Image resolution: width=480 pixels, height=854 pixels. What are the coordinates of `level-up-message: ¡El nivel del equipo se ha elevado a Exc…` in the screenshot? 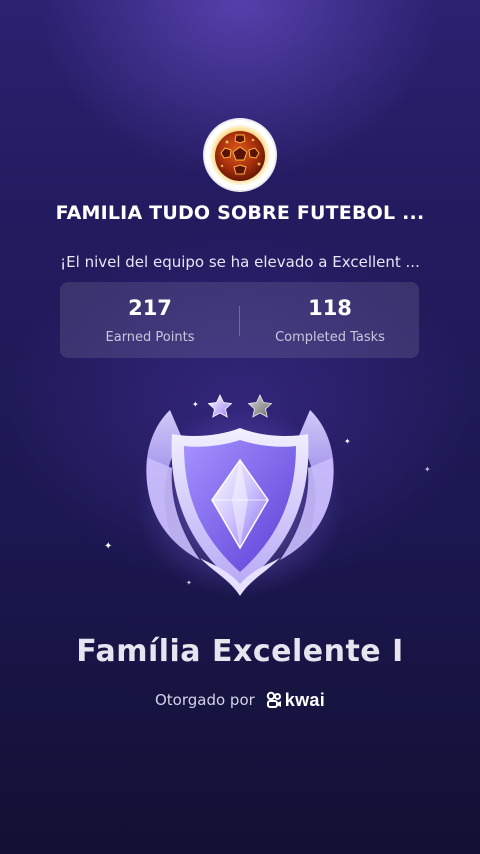 It's located at (240, 262).